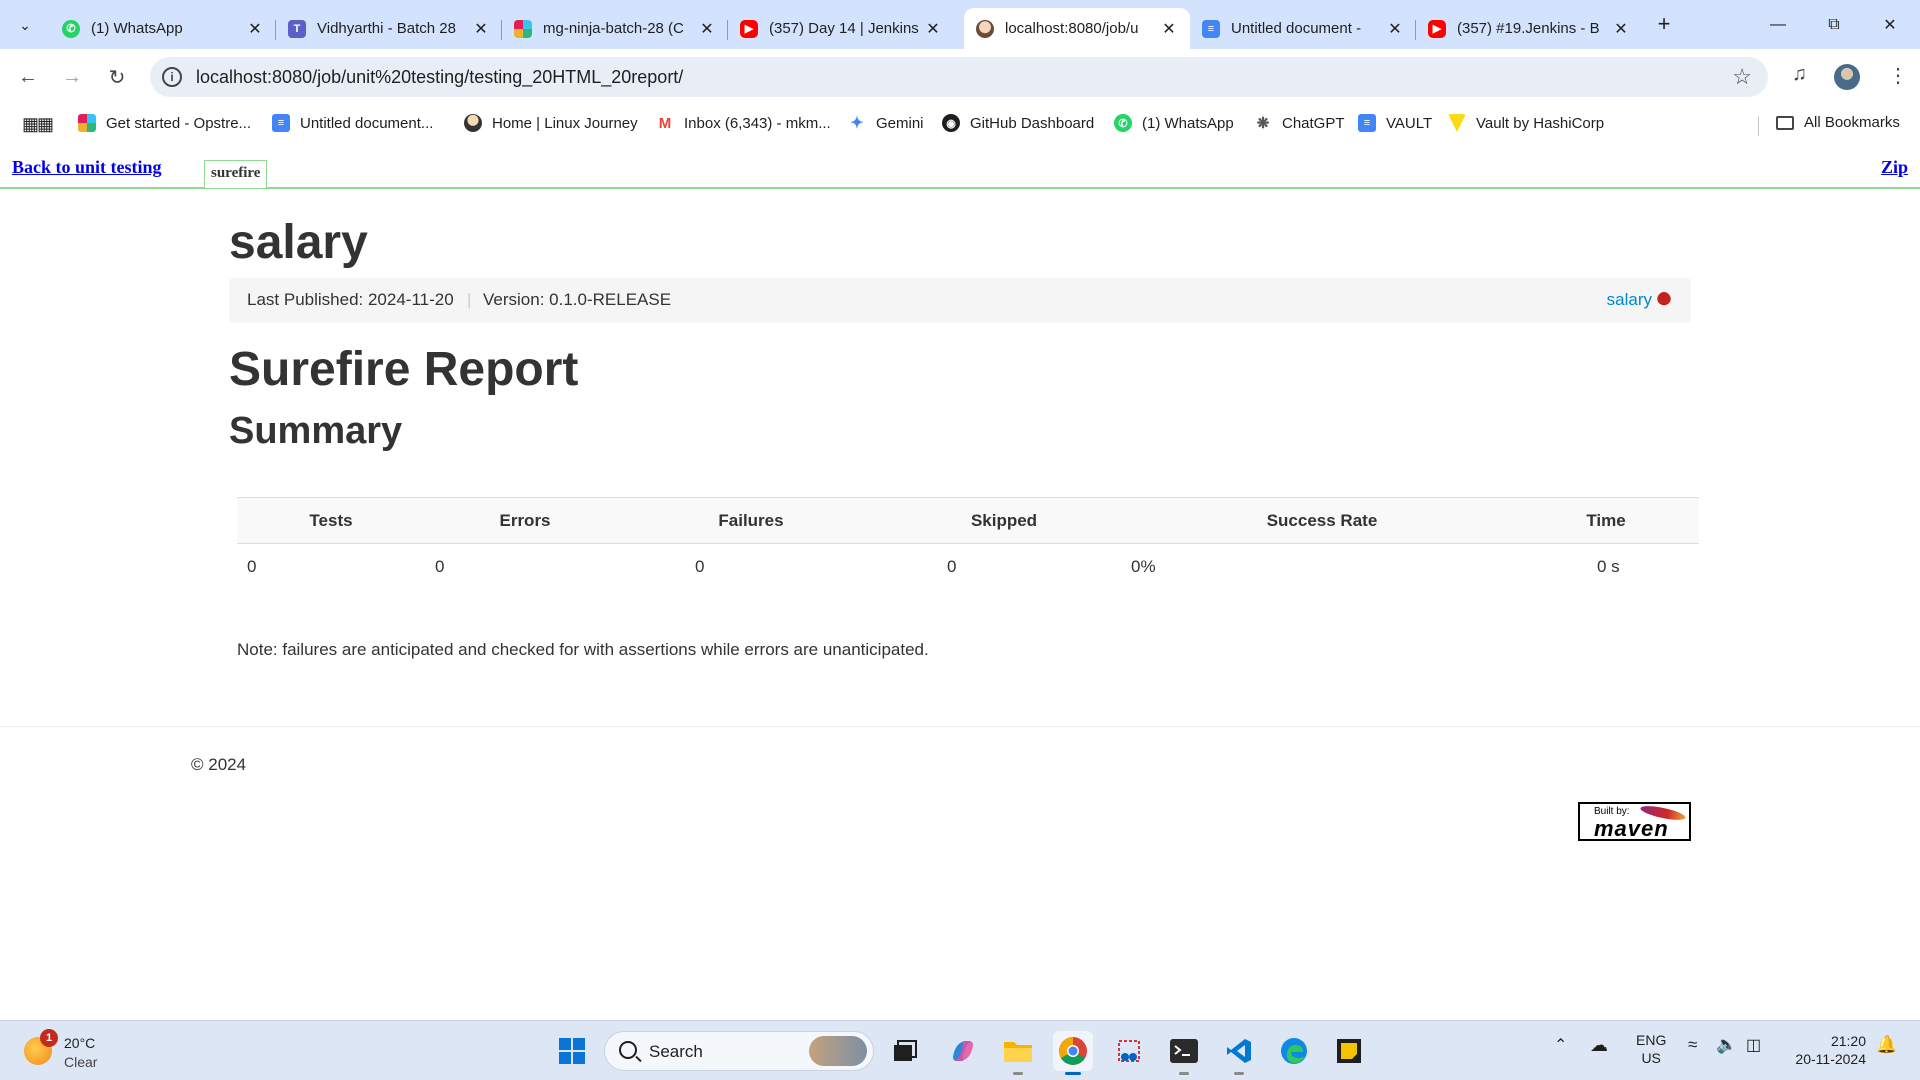 This screenshot has height=1080, width=1920. What do you see at coordinates (1211, 28) in the screenshot?
I see `docs-icon: ≡` at bounding box center [1211, 28].